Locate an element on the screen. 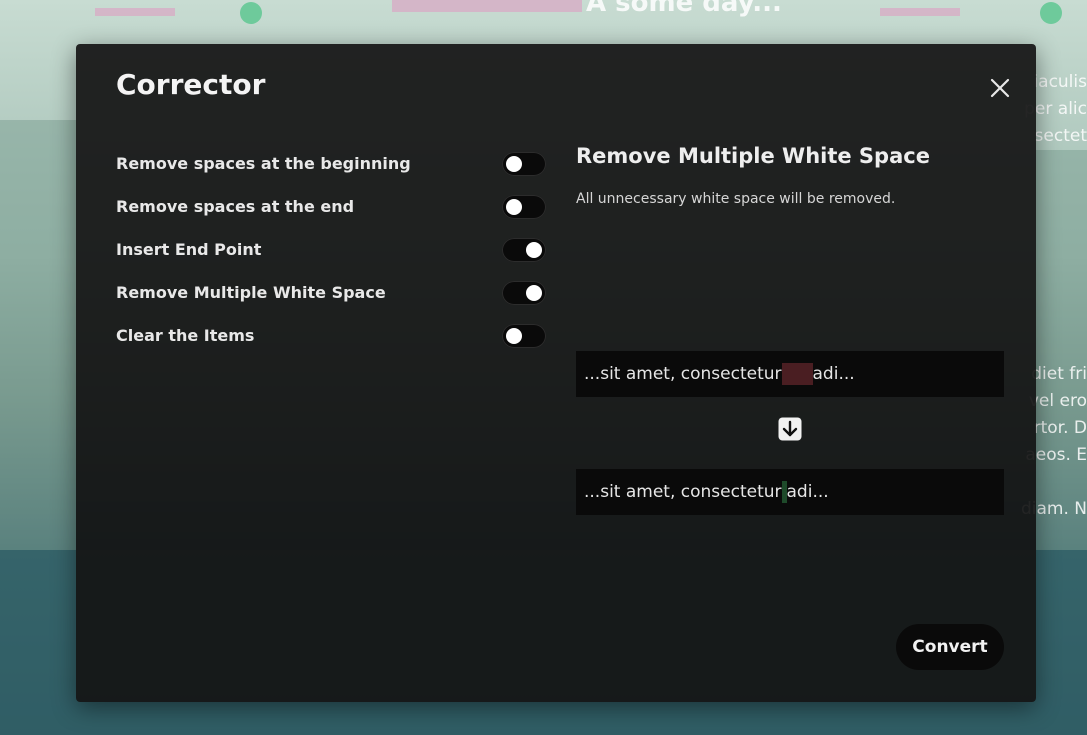  removed-space-highlight is located at coordinates (797, 374).